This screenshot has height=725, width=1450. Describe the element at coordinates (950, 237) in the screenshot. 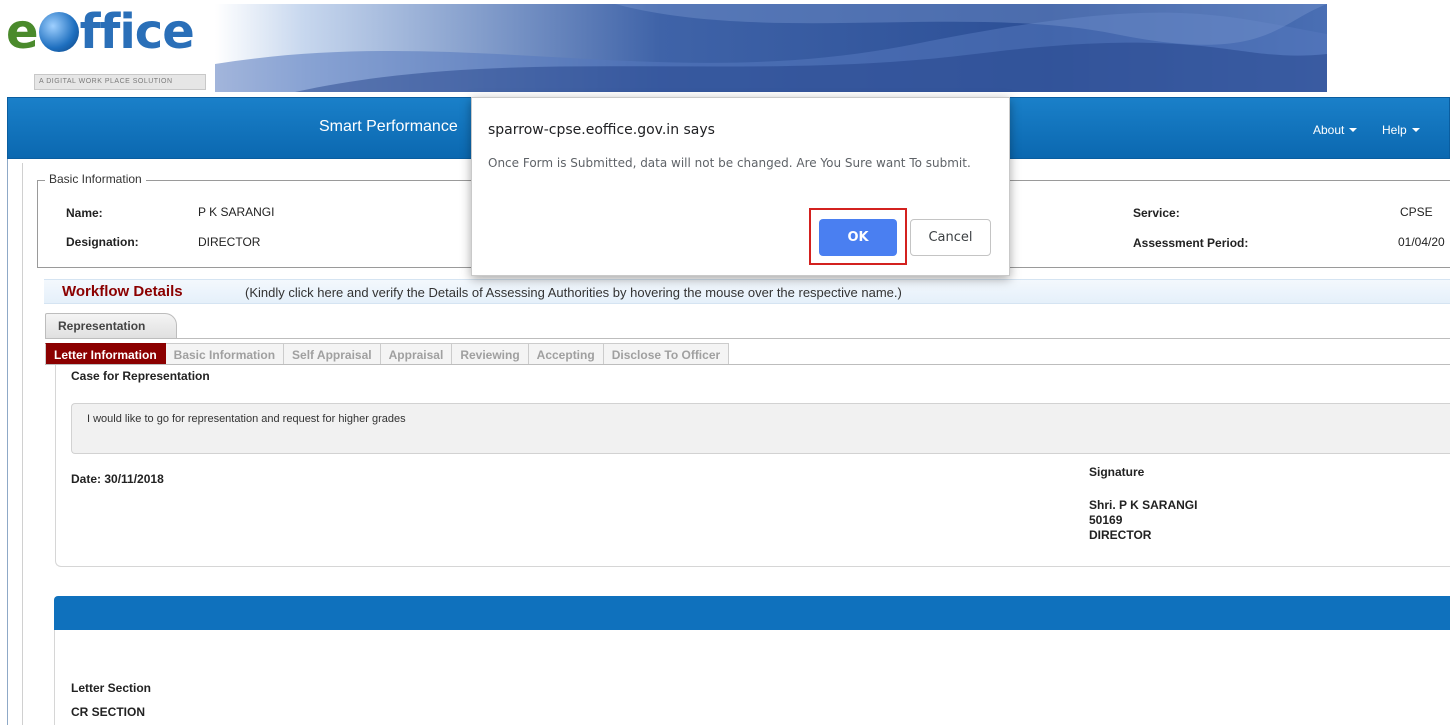

I see `cancel-button: Cancel` at that location.